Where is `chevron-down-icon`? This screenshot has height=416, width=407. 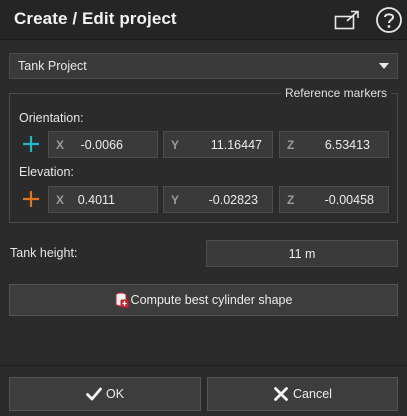 chevron-down-icon is located at coordinates (384, 66).